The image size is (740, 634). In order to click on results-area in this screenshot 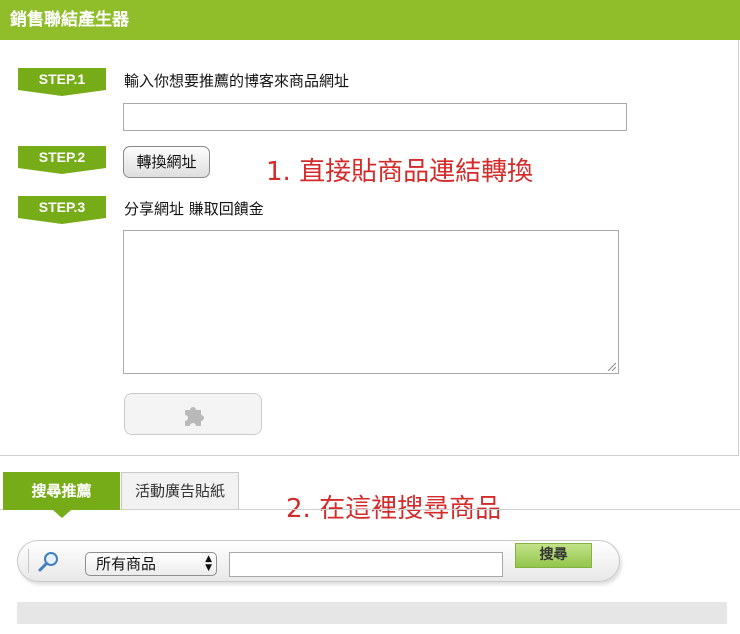, I will do `click(372, 613)`.